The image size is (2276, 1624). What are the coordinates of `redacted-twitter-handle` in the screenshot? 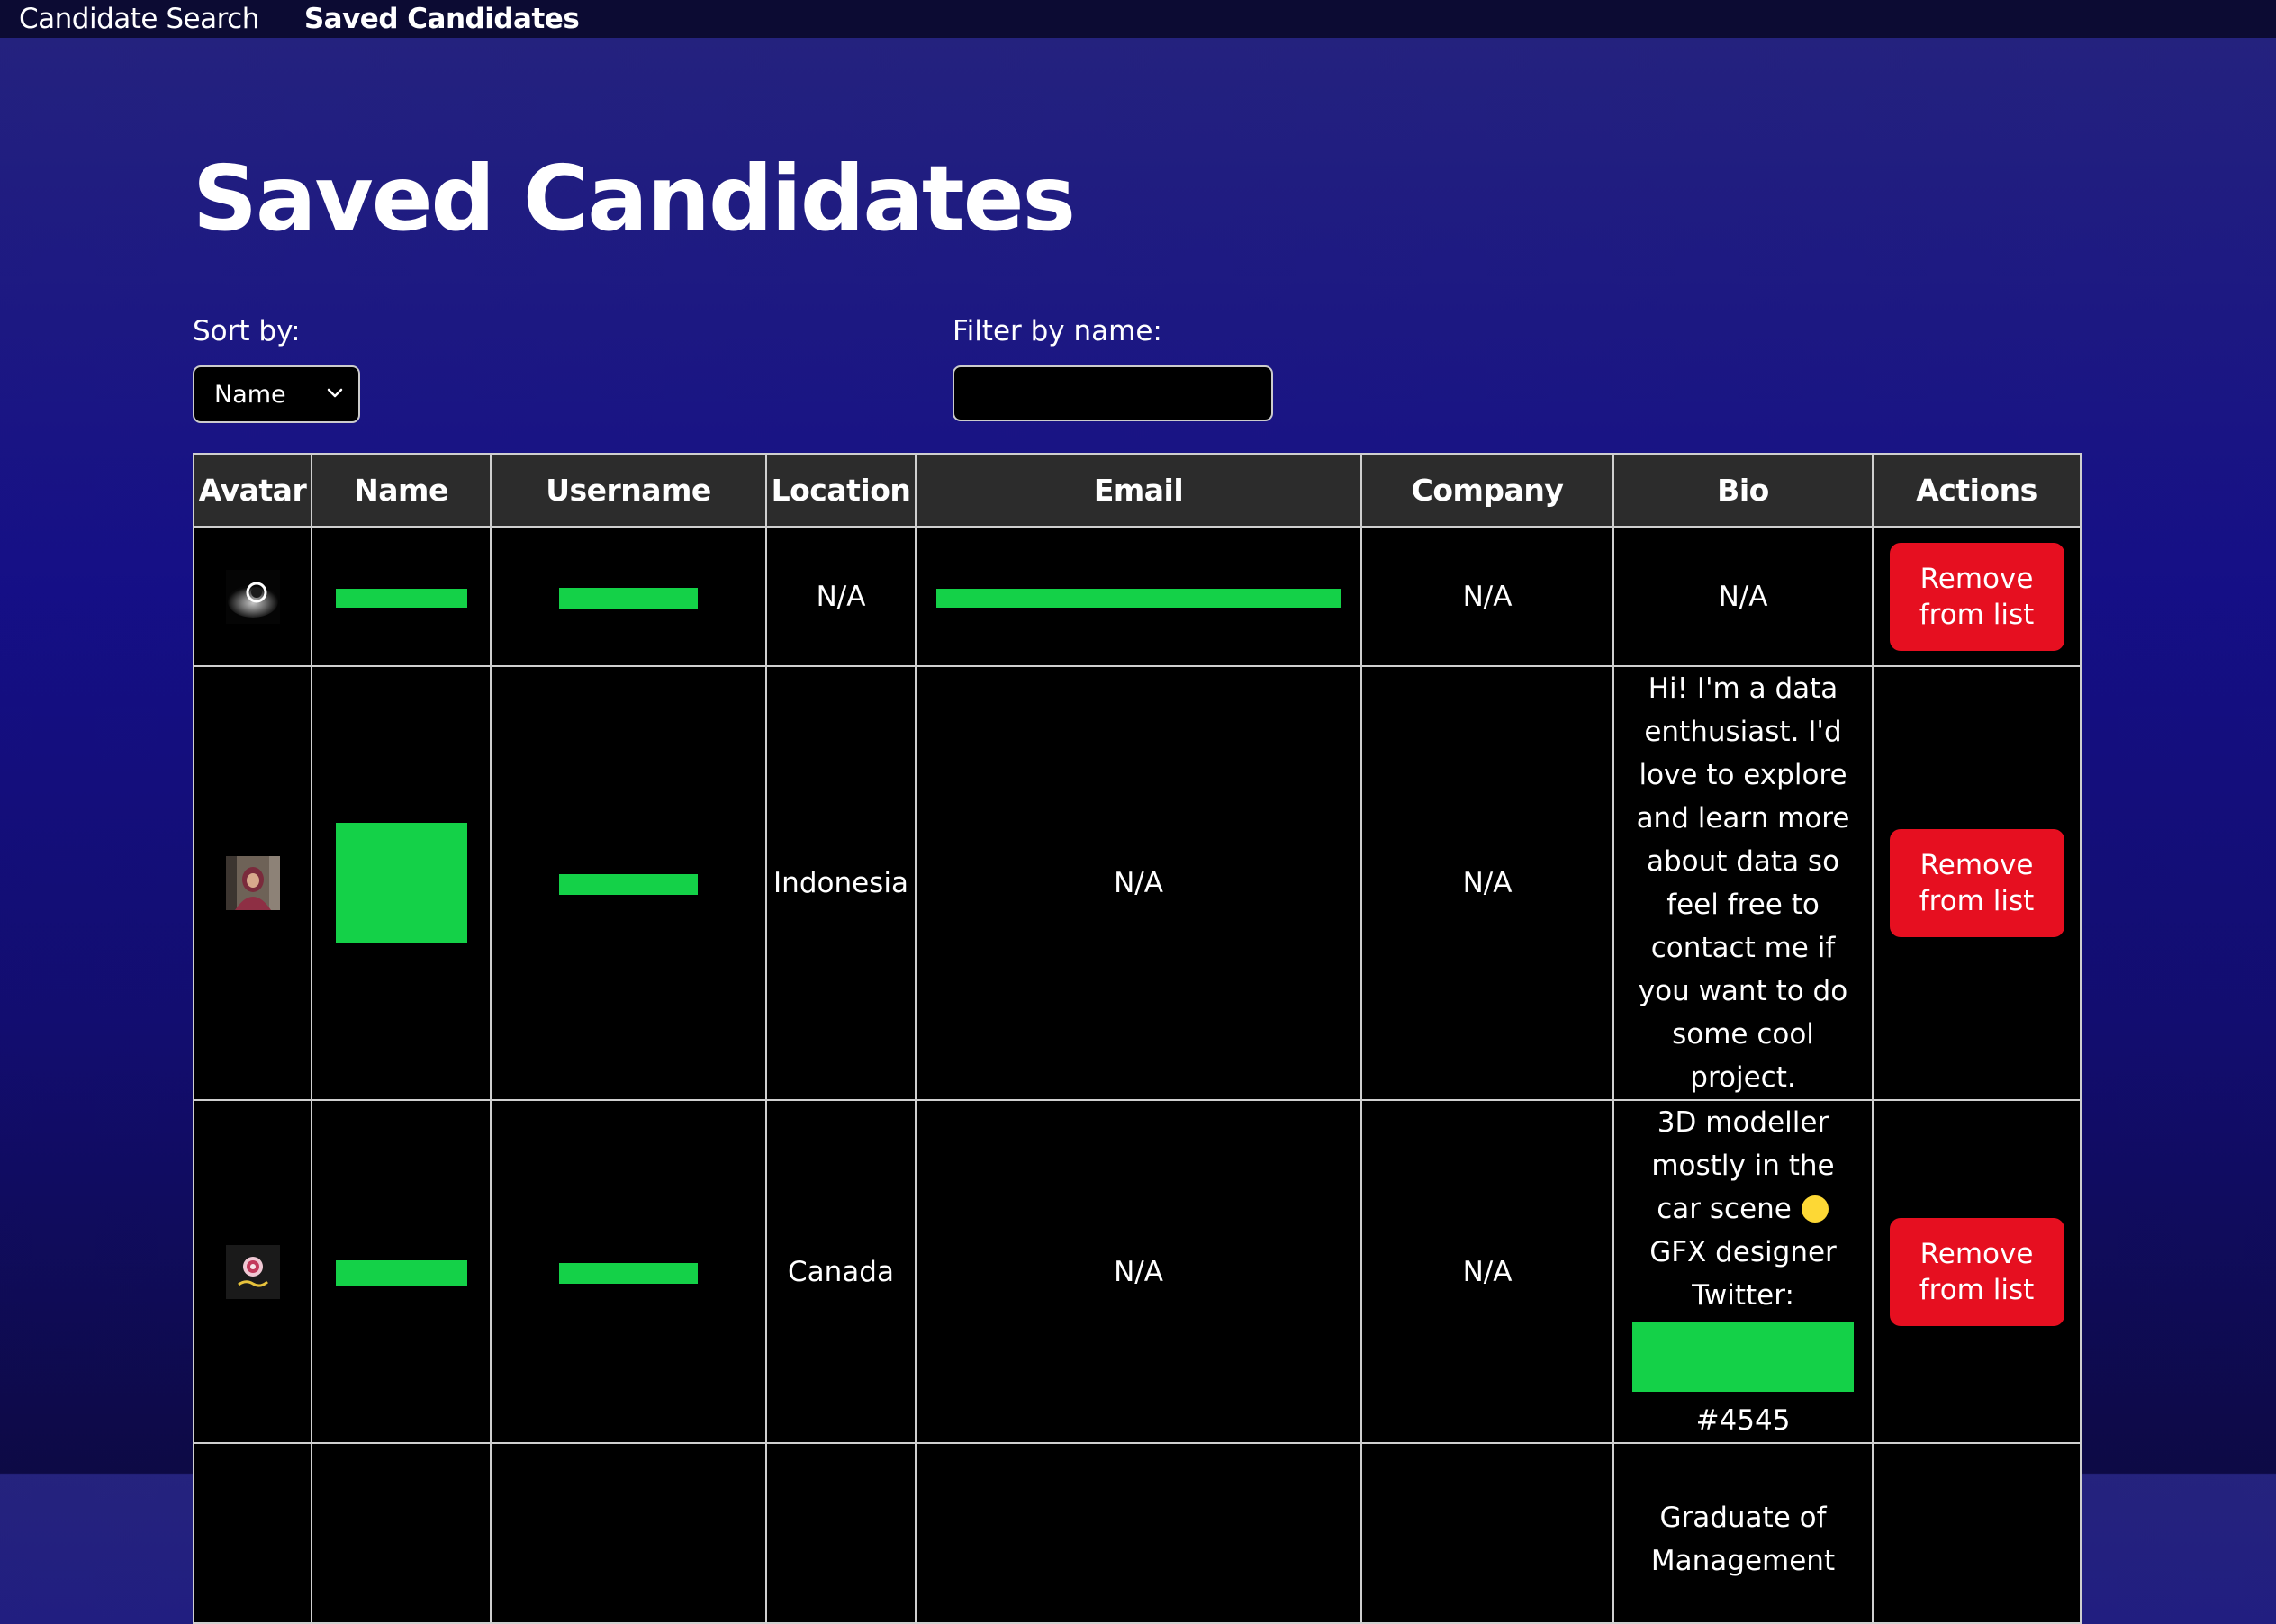 It's located at (1743, 1357).